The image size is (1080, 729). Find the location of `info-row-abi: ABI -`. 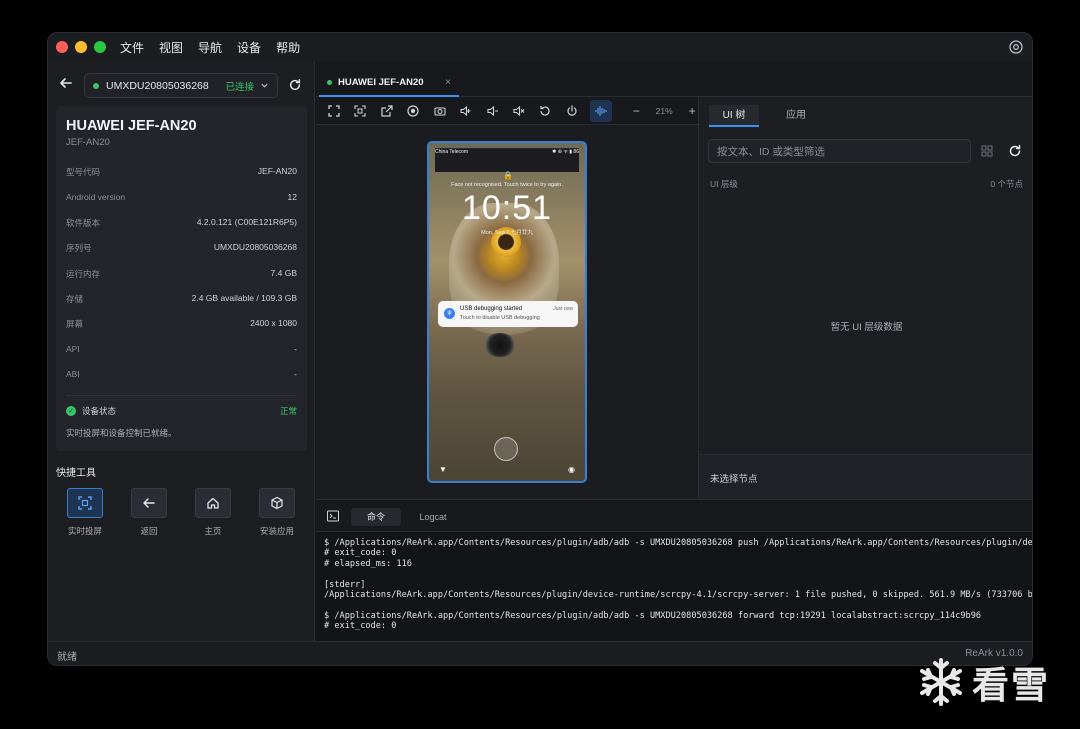

info-row-abi: ABI - is located at coordinates (181, 375).